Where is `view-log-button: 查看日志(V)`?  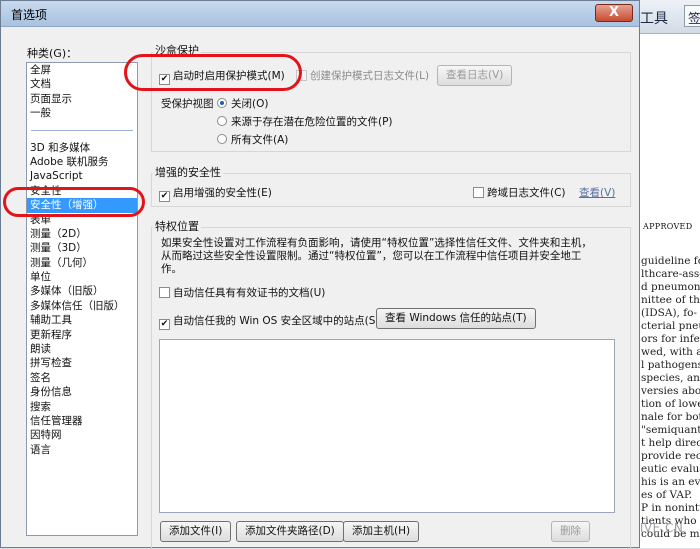
view-log-button: 查看日志(V) is located at coordinates (475, 75).